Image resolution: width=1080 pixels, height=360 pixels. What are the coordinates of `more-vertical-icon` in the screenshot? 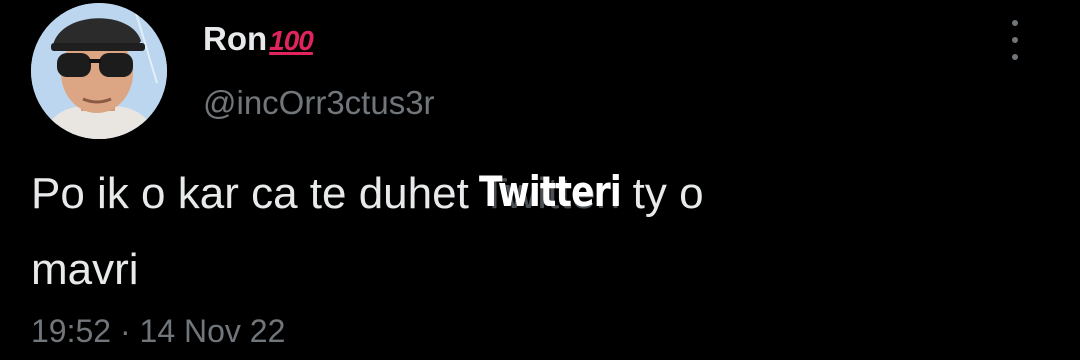 It's located at (1015, 23).